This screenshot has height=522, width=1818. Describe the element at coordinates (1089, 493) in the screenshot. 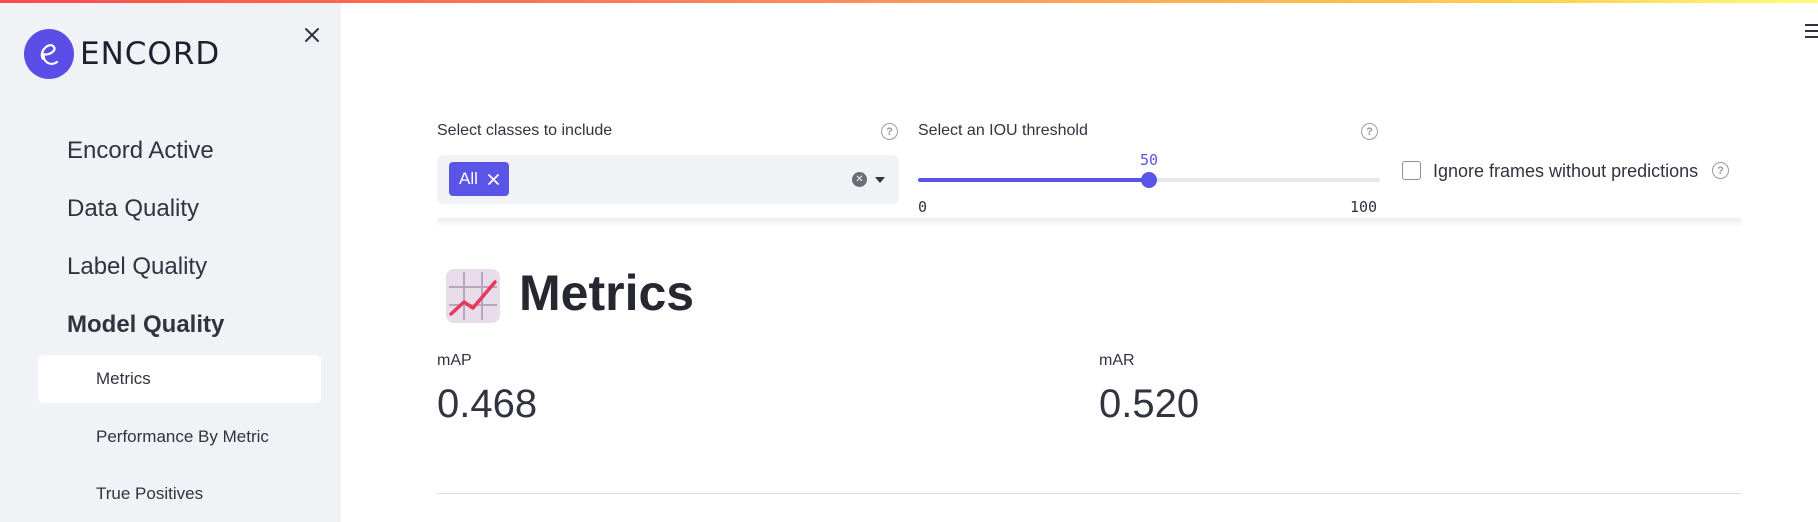

I see `section-divider` at that location.